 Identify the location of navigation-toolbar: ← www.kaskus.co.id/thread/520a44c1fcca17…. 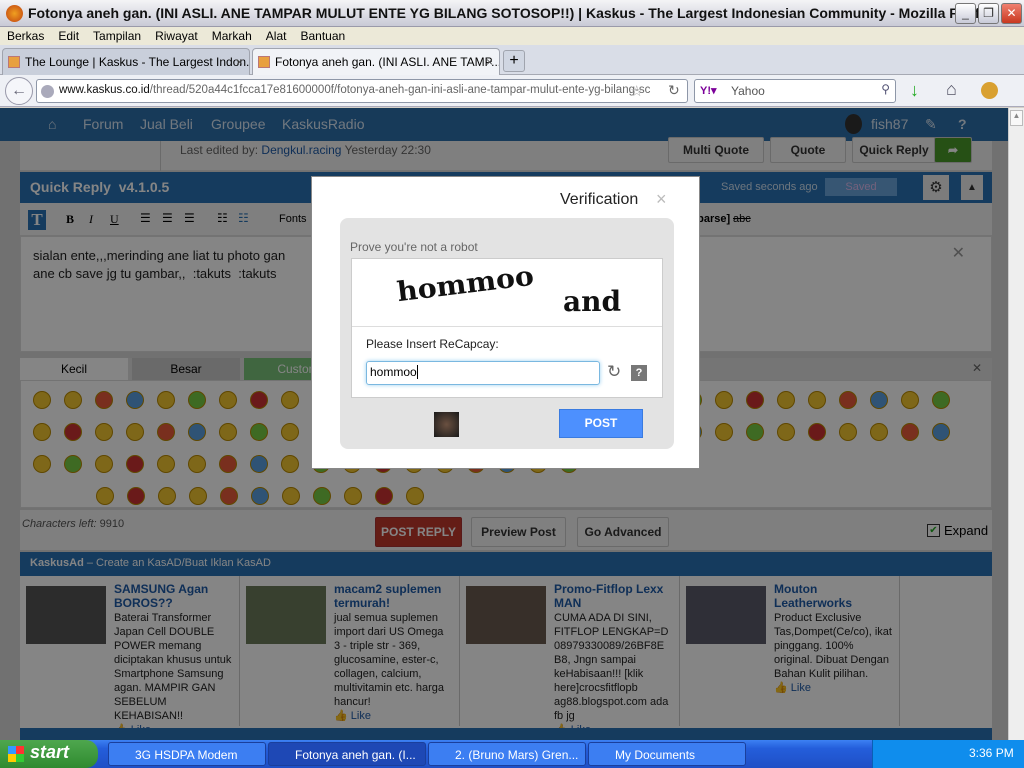
(512, 91).